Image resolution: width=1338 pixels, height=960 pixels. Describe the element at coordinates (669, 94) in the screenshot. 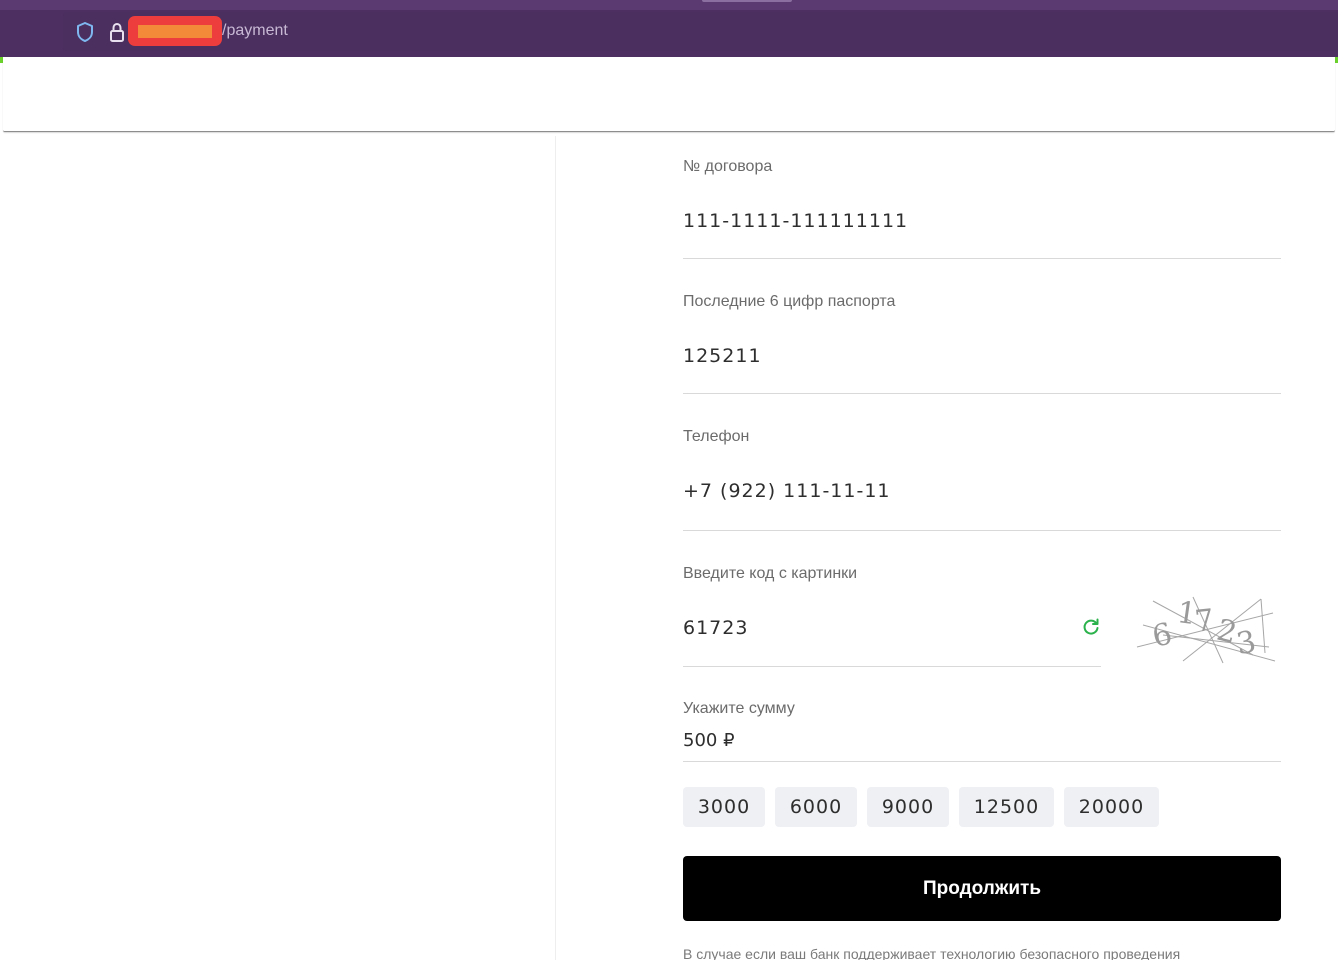

I see `site-header` at that location.